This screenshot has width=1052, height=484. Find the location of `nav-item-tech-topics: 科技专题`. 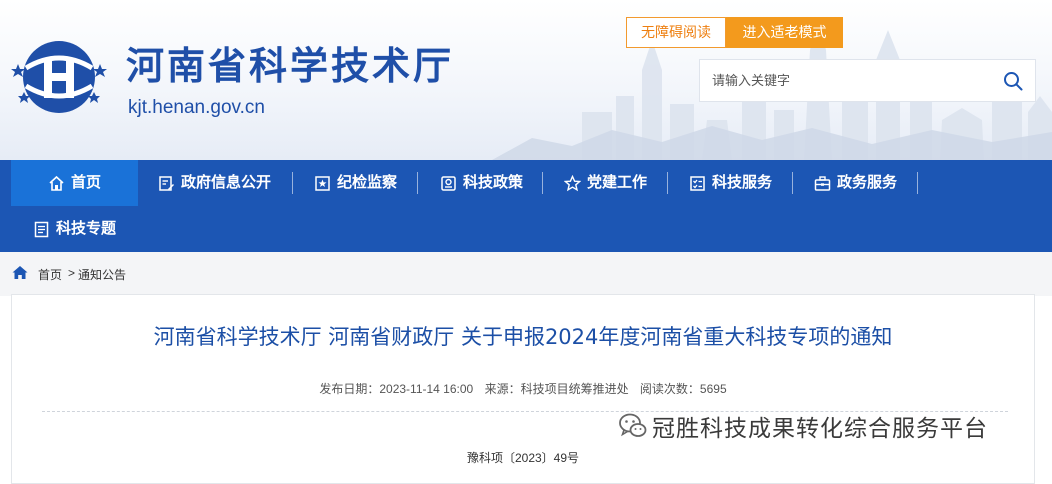

nav-item-tech-topics: 科技专题 is located at coordinates (74, 229).